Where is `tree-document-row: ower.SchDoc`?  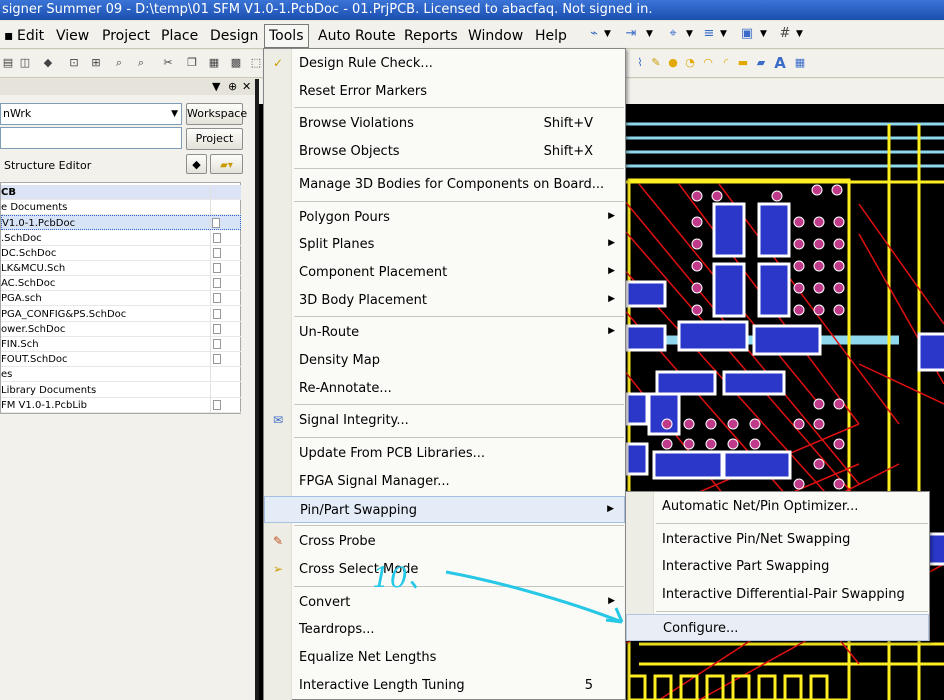 tree-document-row: ower.SchDoc is located at coordinates (121, 329).